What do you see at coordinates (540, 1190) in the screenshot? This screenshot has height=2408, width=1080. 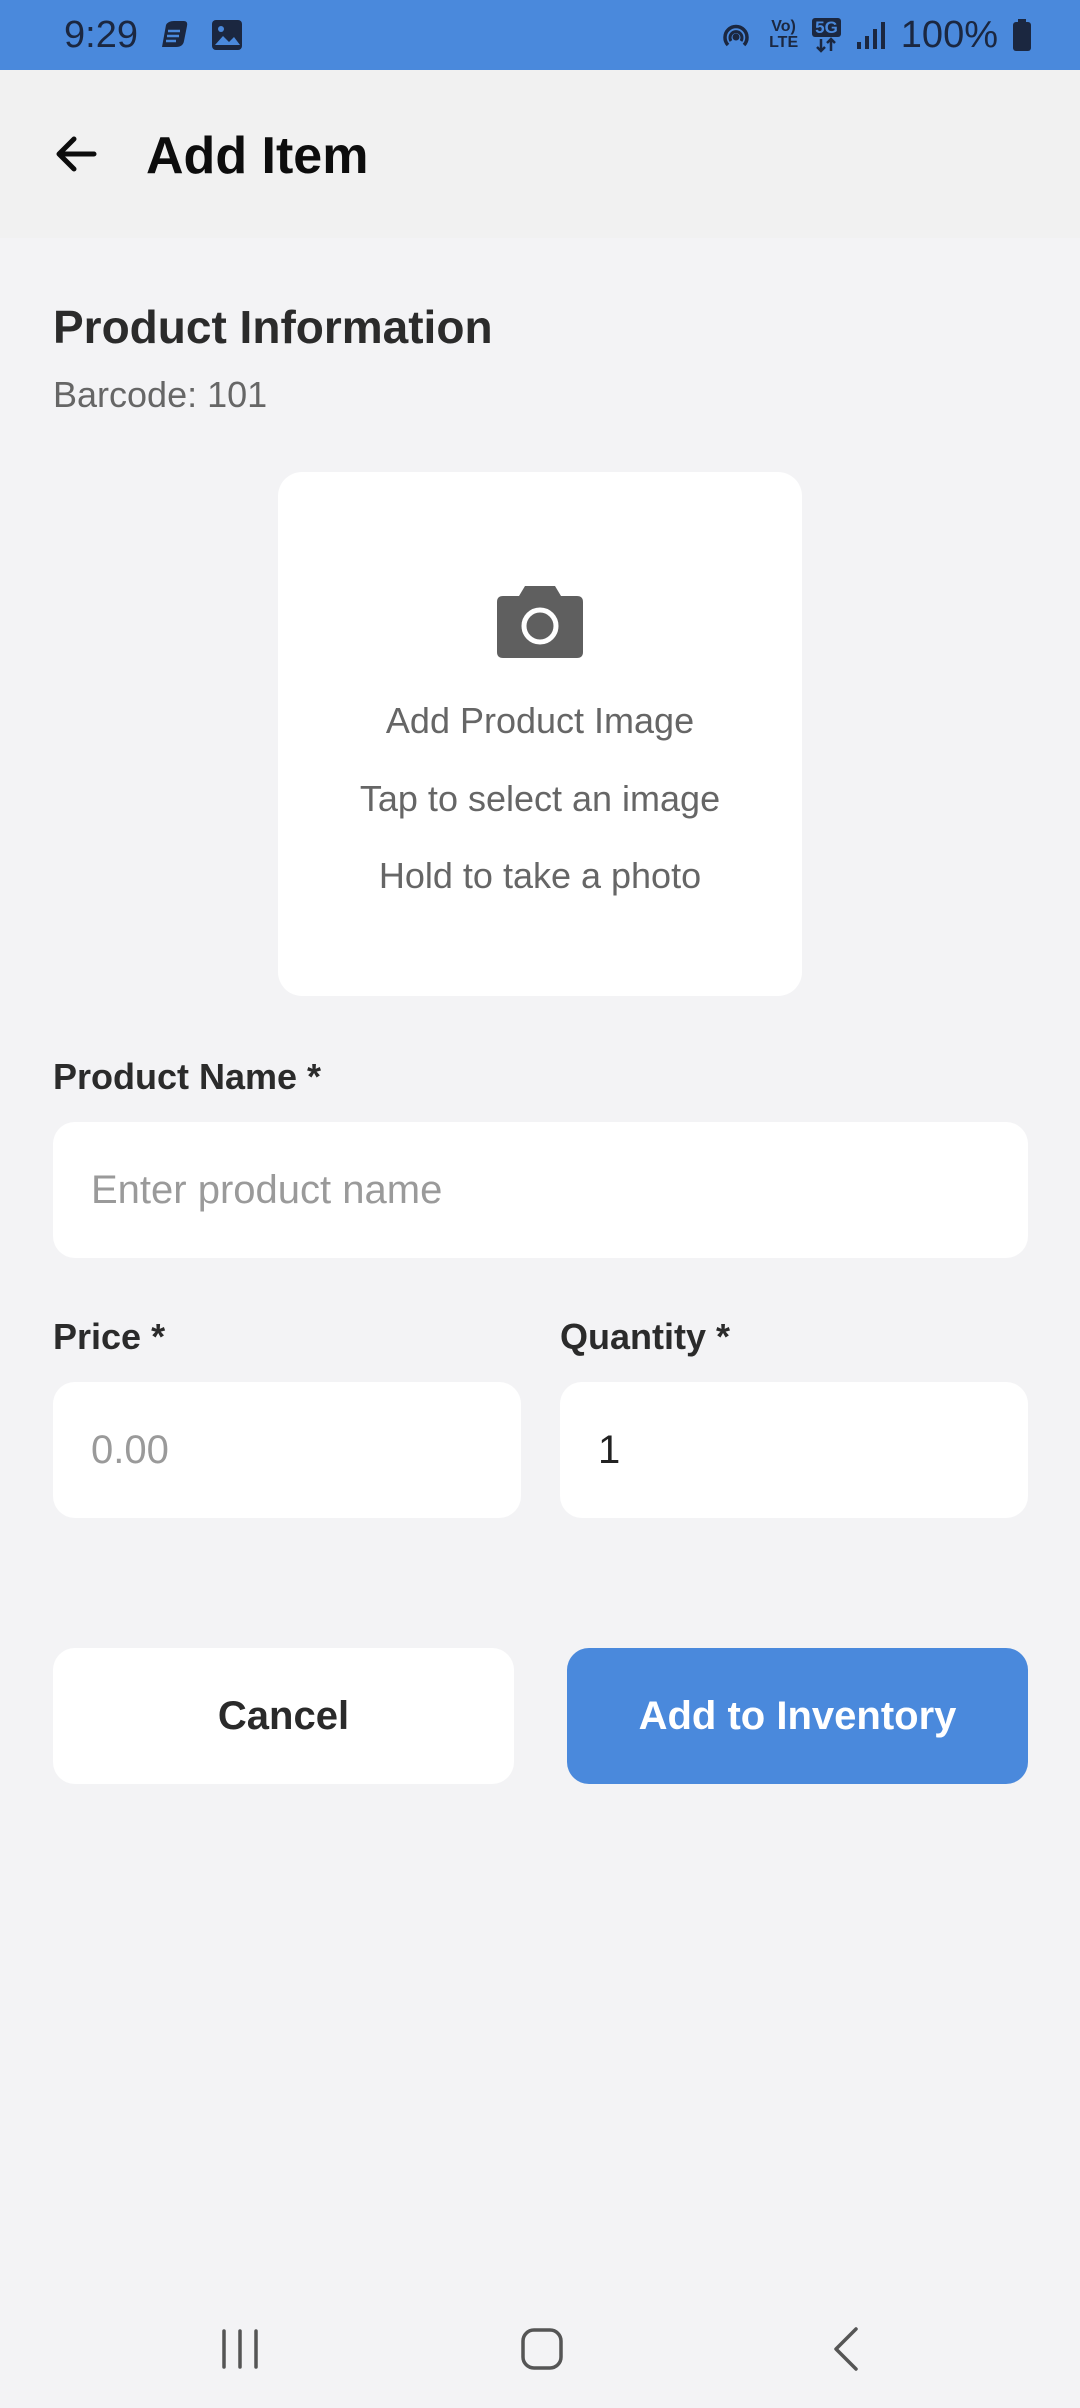 I see `product-name-input` at bounding box center [540, 1190].